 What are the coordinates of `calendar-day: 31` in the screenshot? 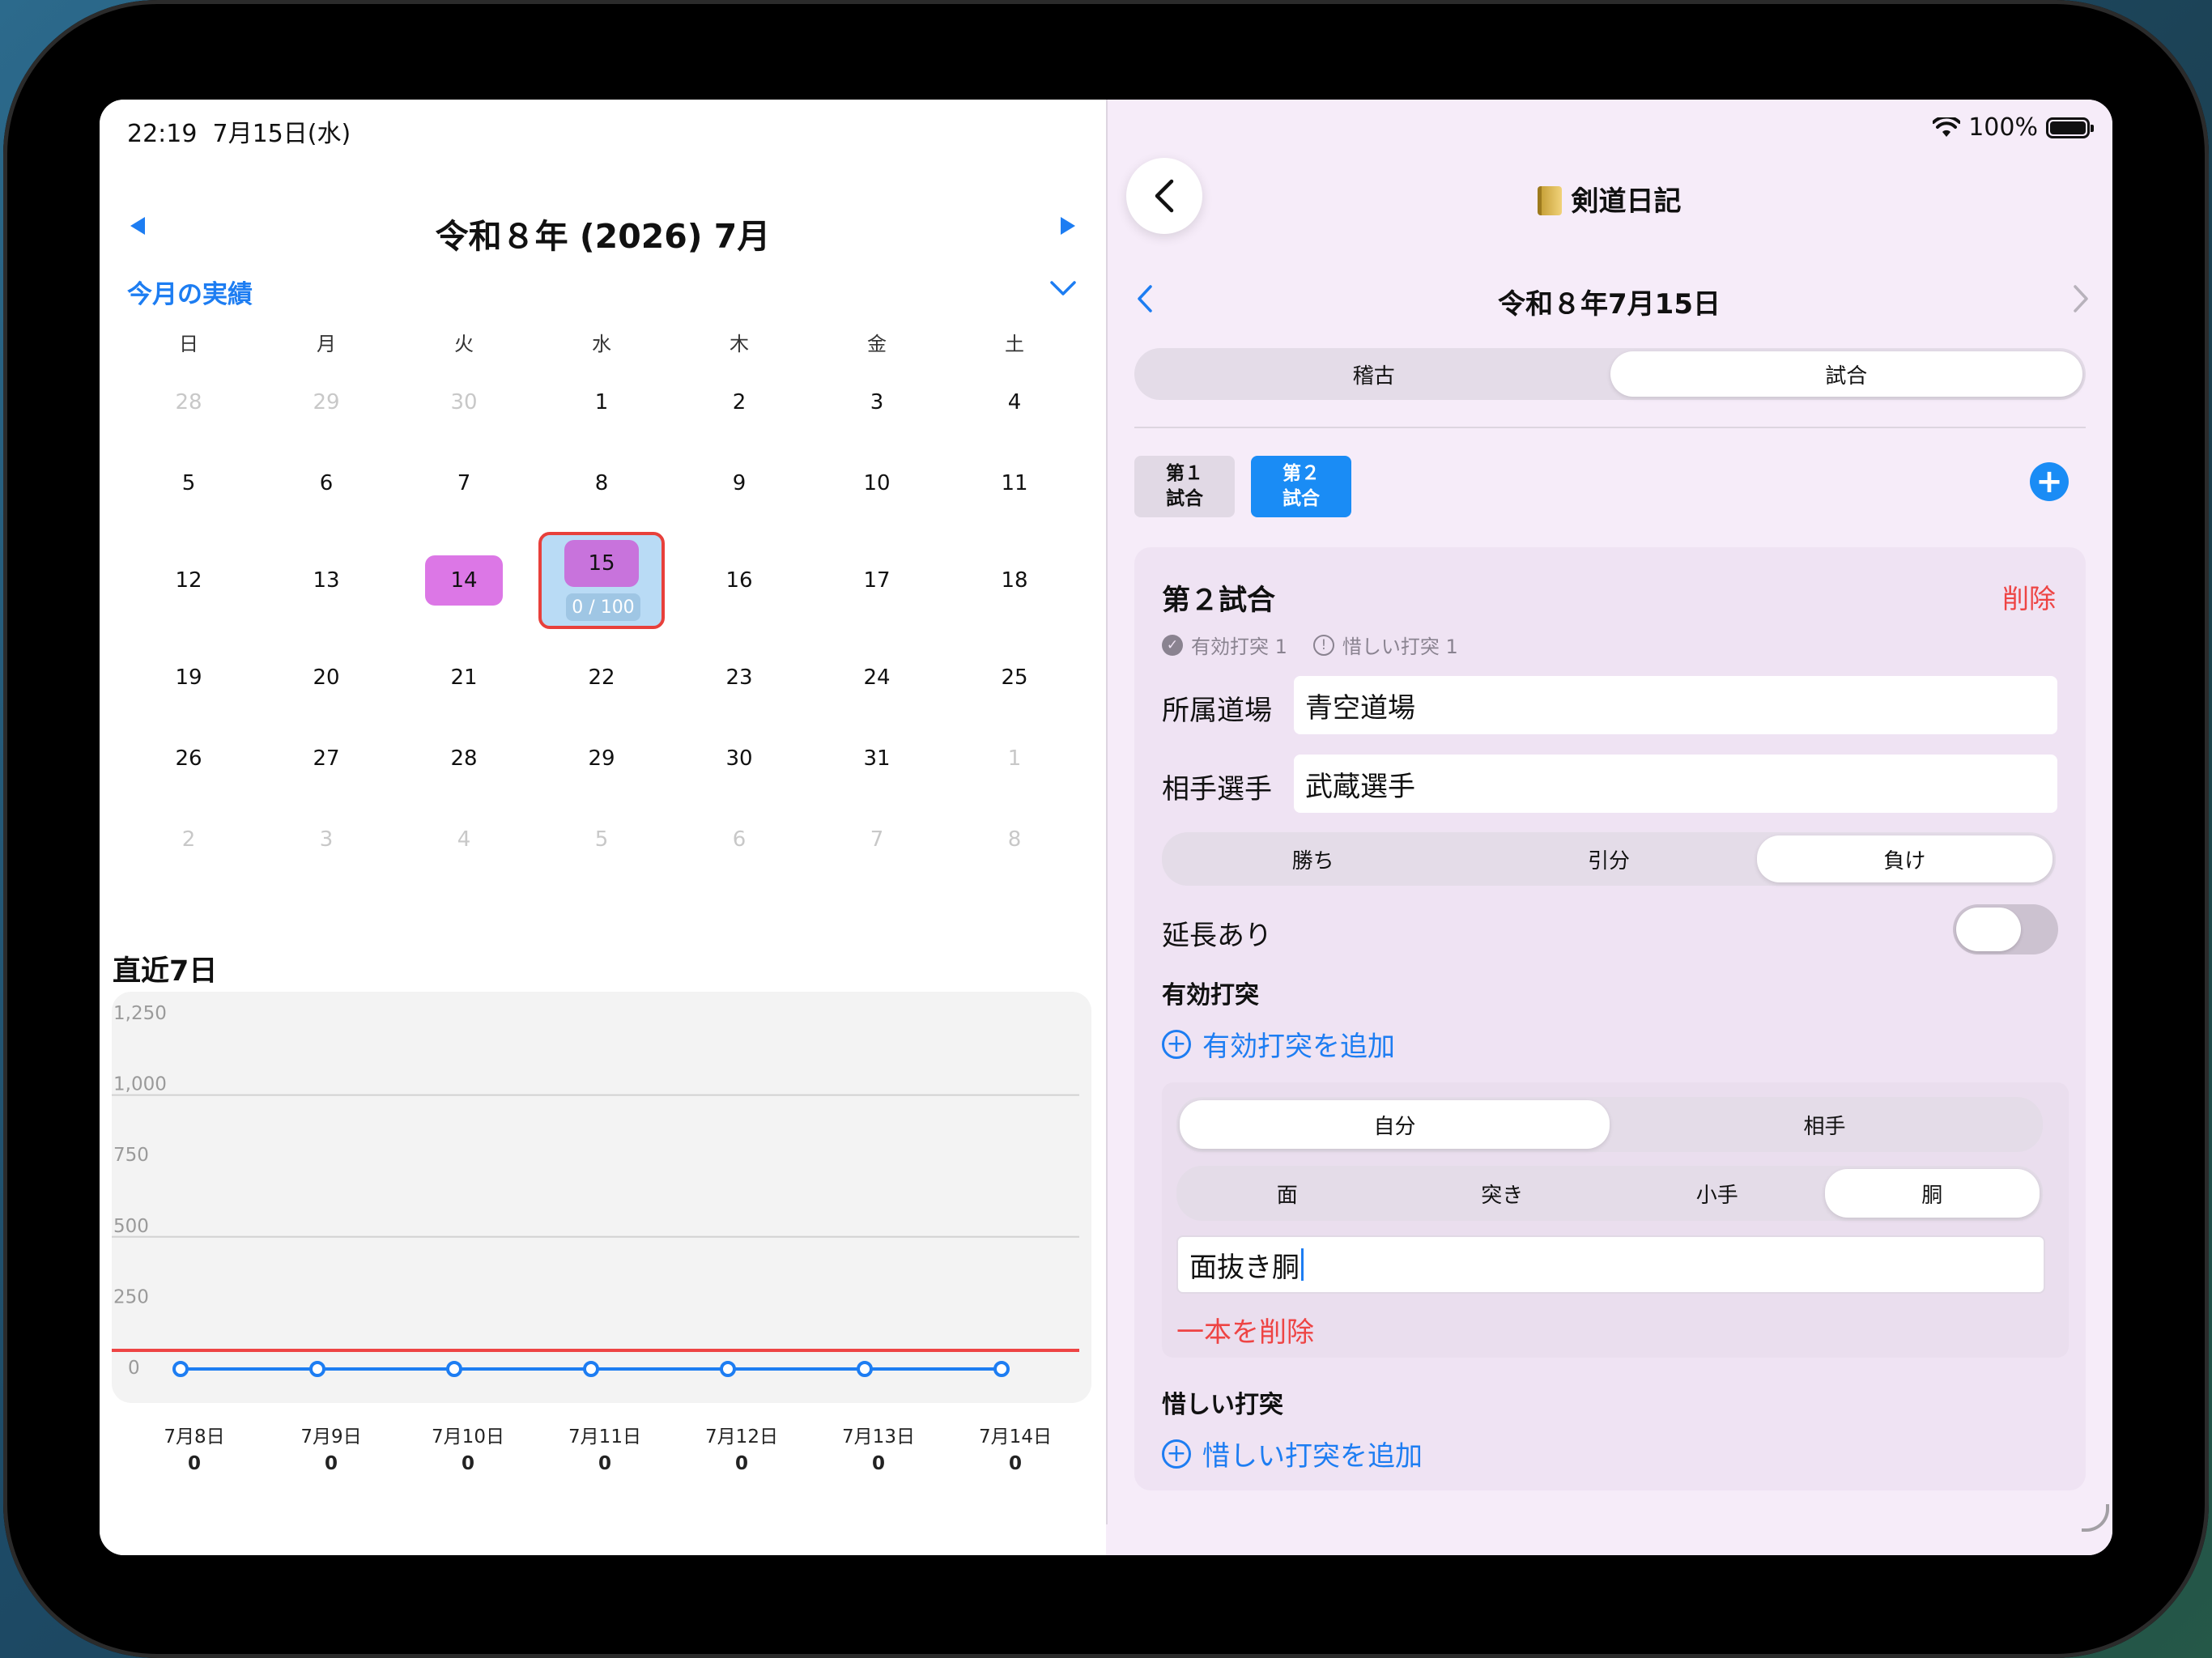 It's located at (877, 758).